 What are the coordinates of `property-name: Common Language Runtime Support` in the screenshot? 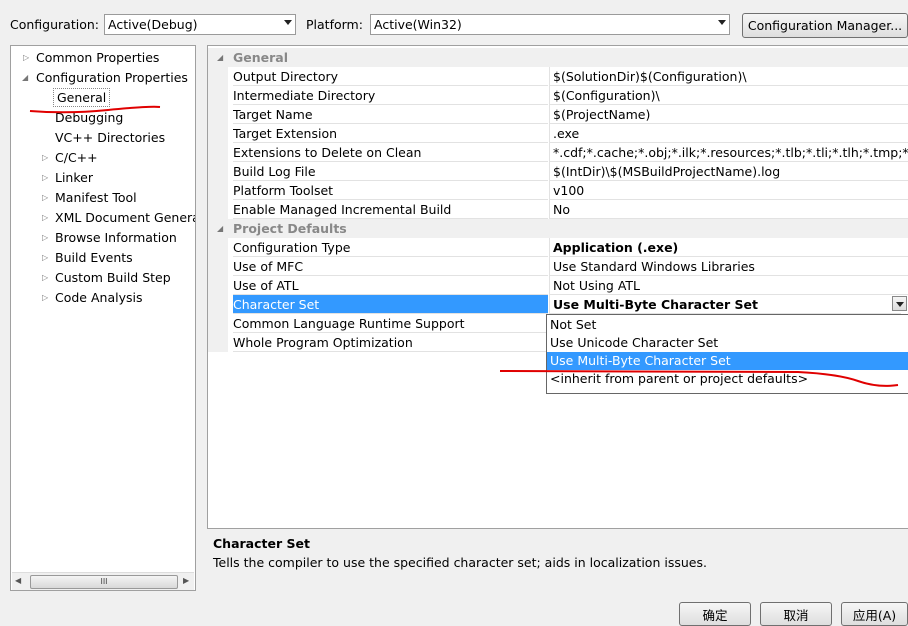 It's located at (390, 323).